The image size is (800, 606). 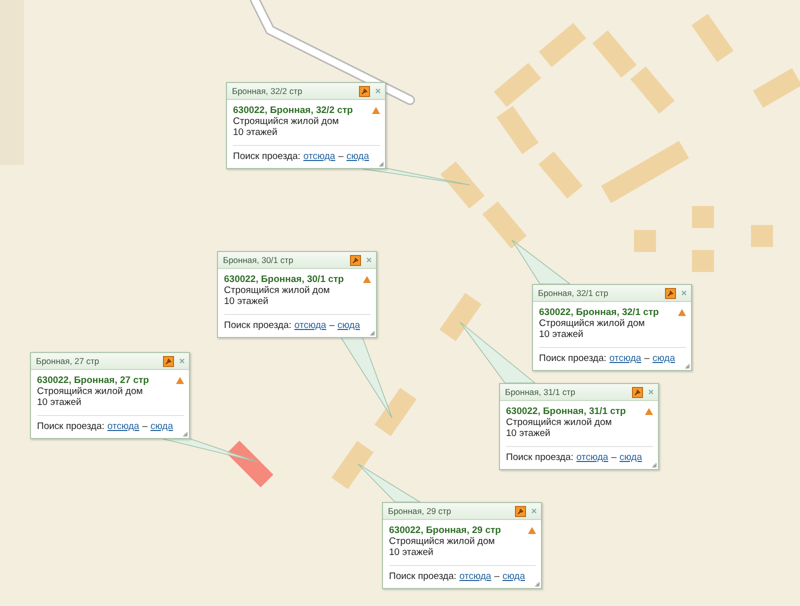 I want to click on address: 630022, Бронная, 32/1 стр, so click(x=599, y=312).